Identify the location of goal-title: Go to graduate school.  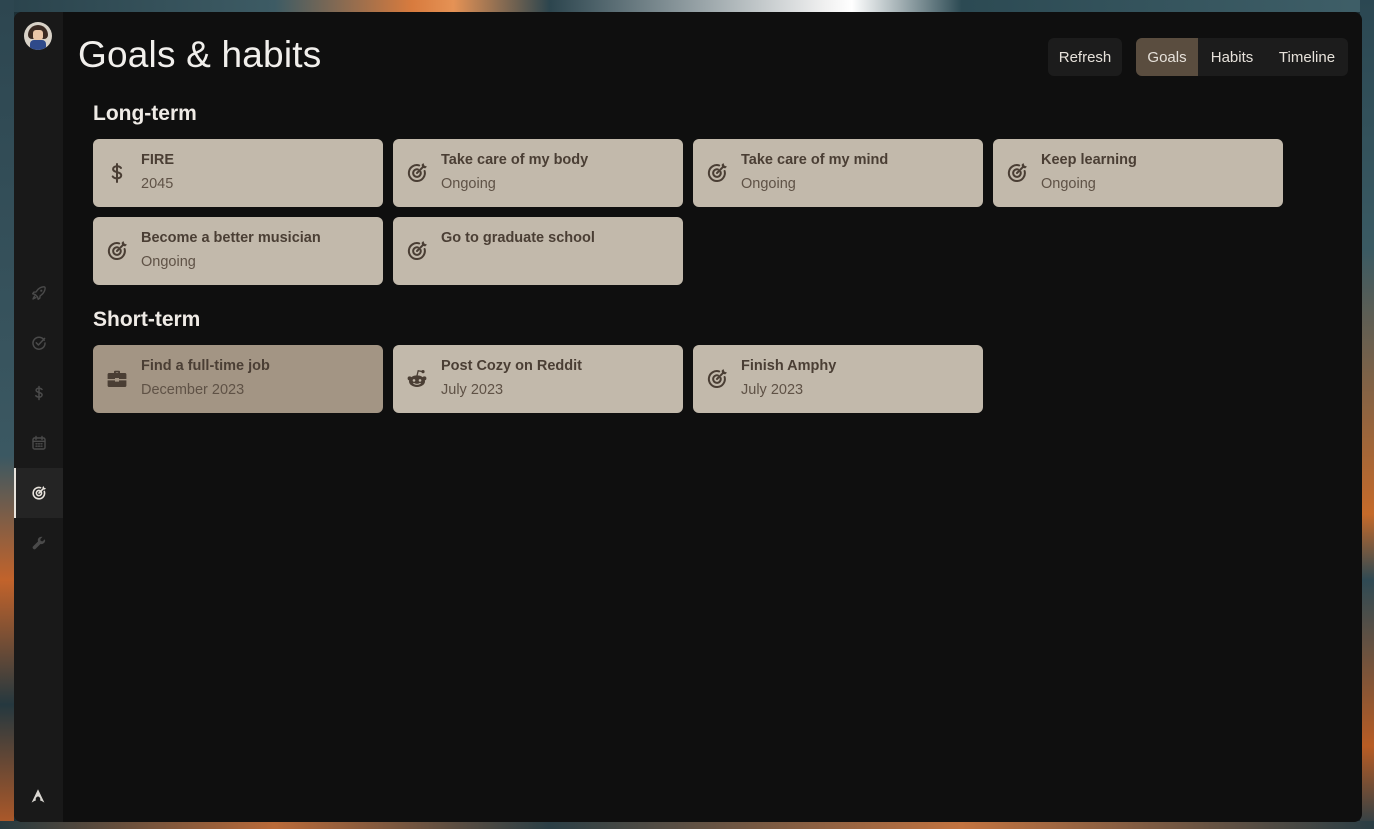
(518, 238).